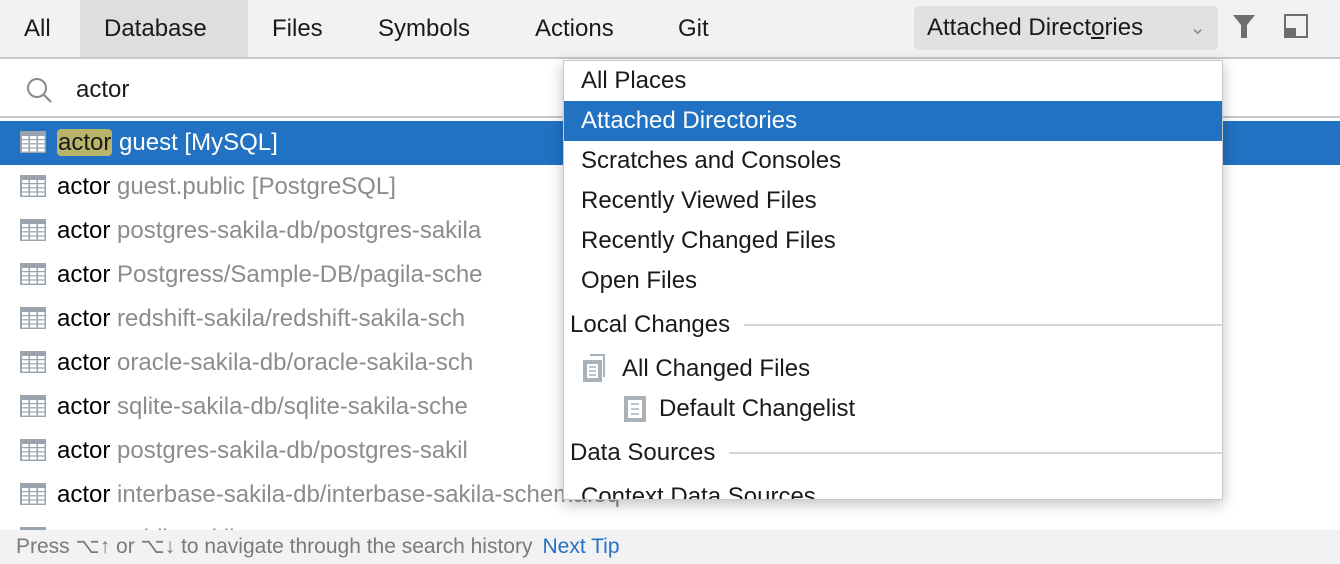 This screenshot has width=1340, height=564. Describe the element at coordinates (299, 230) in the screenshot. I see `result-location: postgres-sakila-db/postgres-sakila` at that location.